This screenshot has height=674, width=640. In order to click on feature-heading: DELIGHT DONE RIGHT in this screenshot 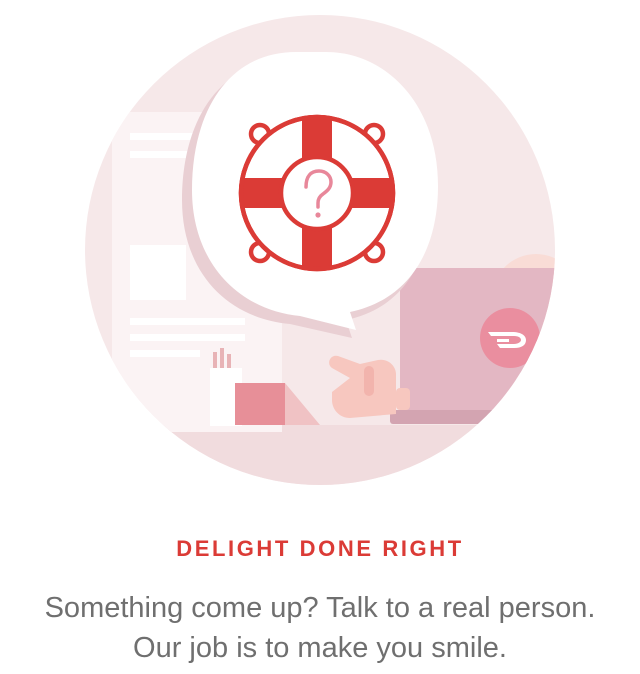, I will do `click(320, 548)`.